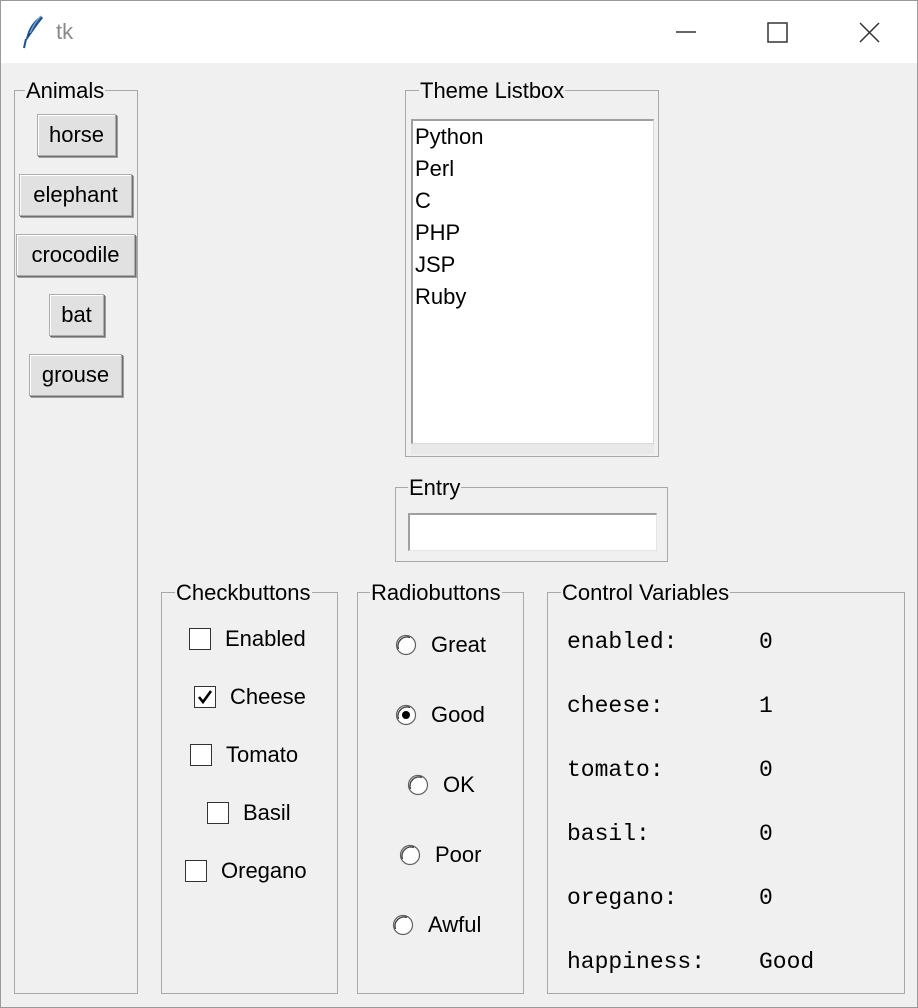  What do you see at coordinates (727, 707) in the screenshot?
I see `control-variable-row: cheese: 1` at bounding box center [727, 707].